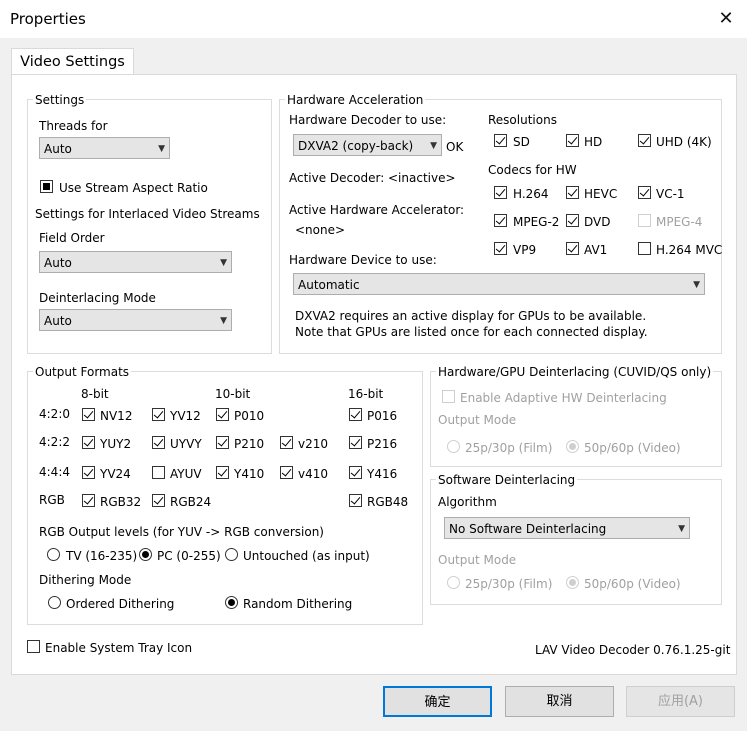 Image resolution: width=747 pixels, height=731 pixels. What do you see at coordinates (158, 500) in the screenshot?
I see `fmt-rgb24-checkbox` at bounding box center [158, 500].